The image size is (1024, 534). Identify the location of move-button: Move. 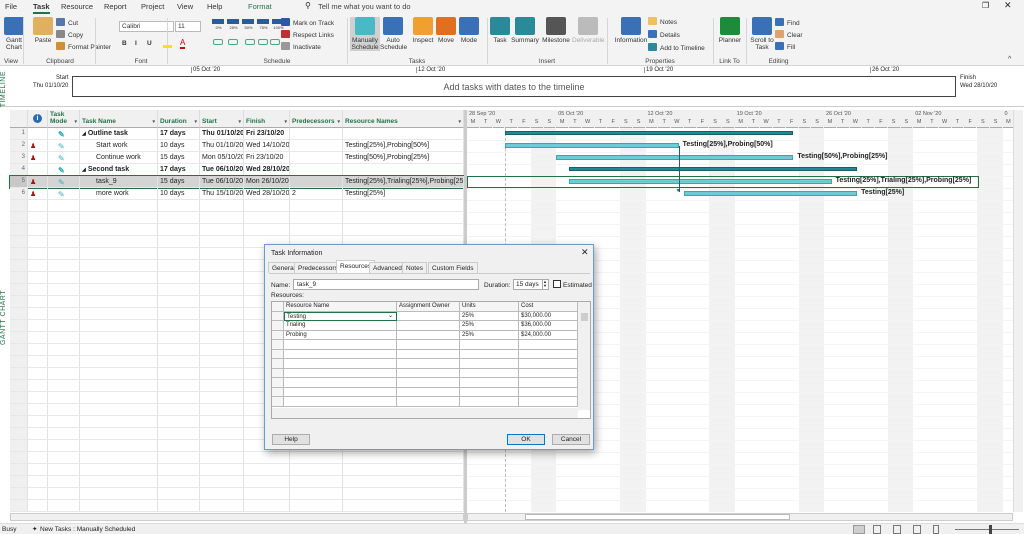
(446, 30).